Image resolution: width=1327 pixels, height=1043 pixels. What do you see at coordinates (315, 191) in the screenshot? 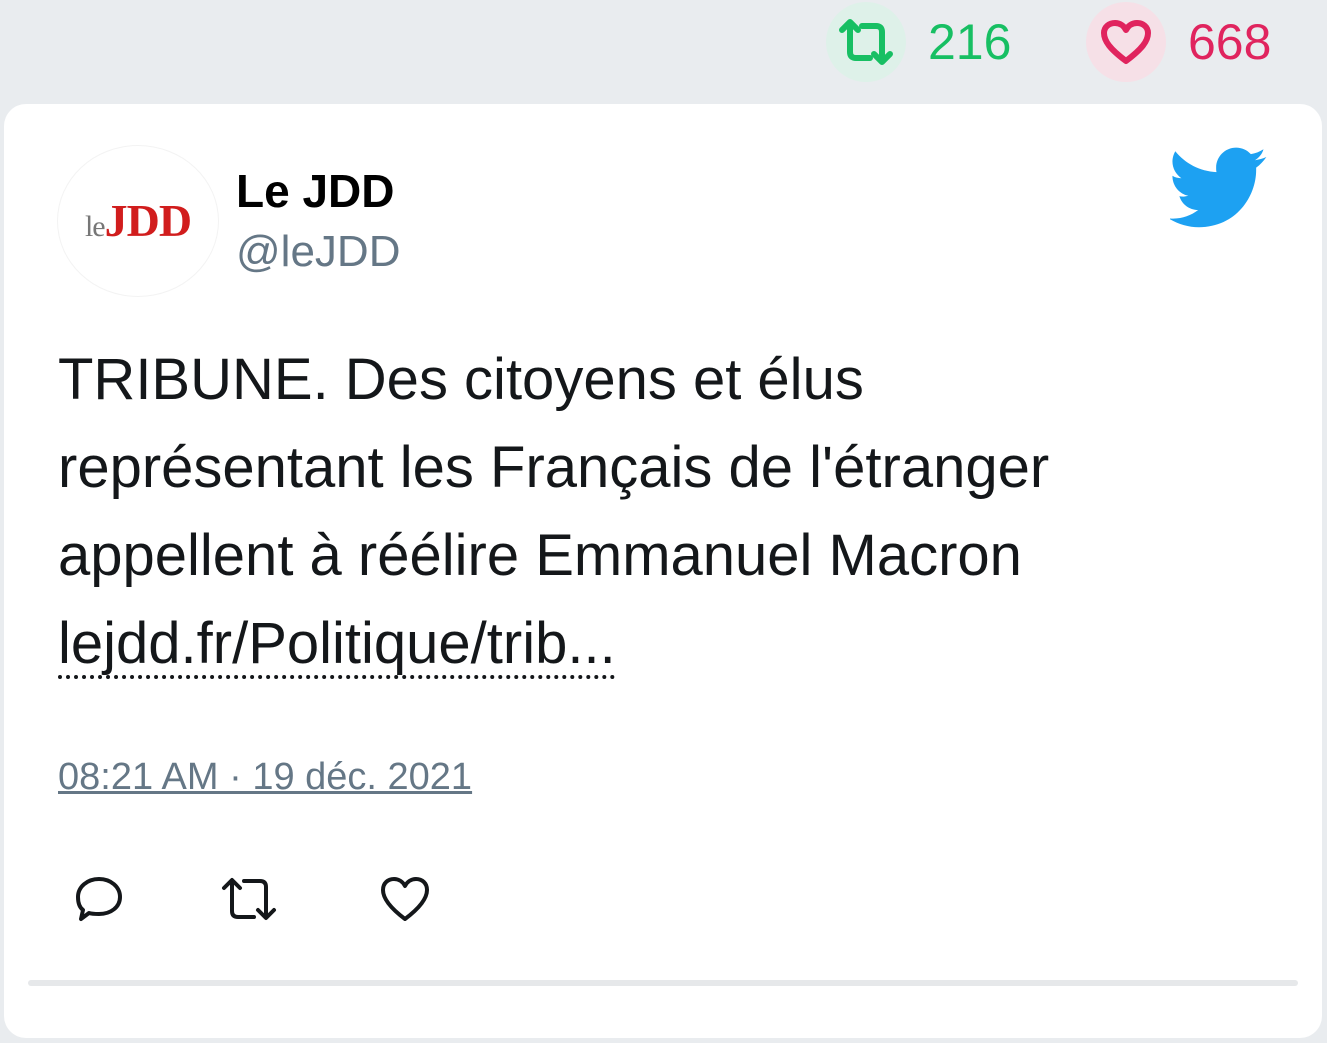
I see `author-name: Le JDD` at bounding box center [315, 191].